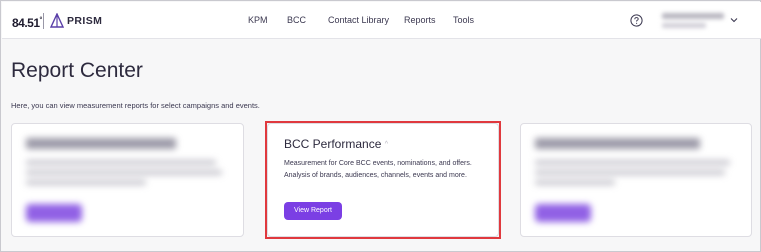 The height and width of the screenshot is (252, 761). I want to click on page-title: Report Center, so click(77, 70).